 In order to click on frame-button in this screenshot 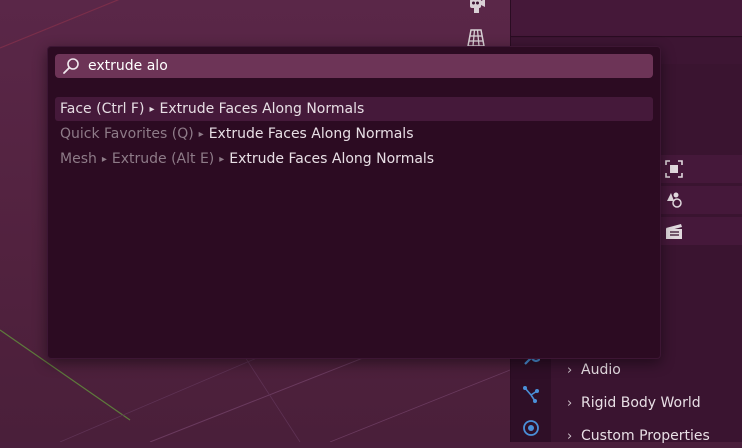, I will do `click(674, 169)`.